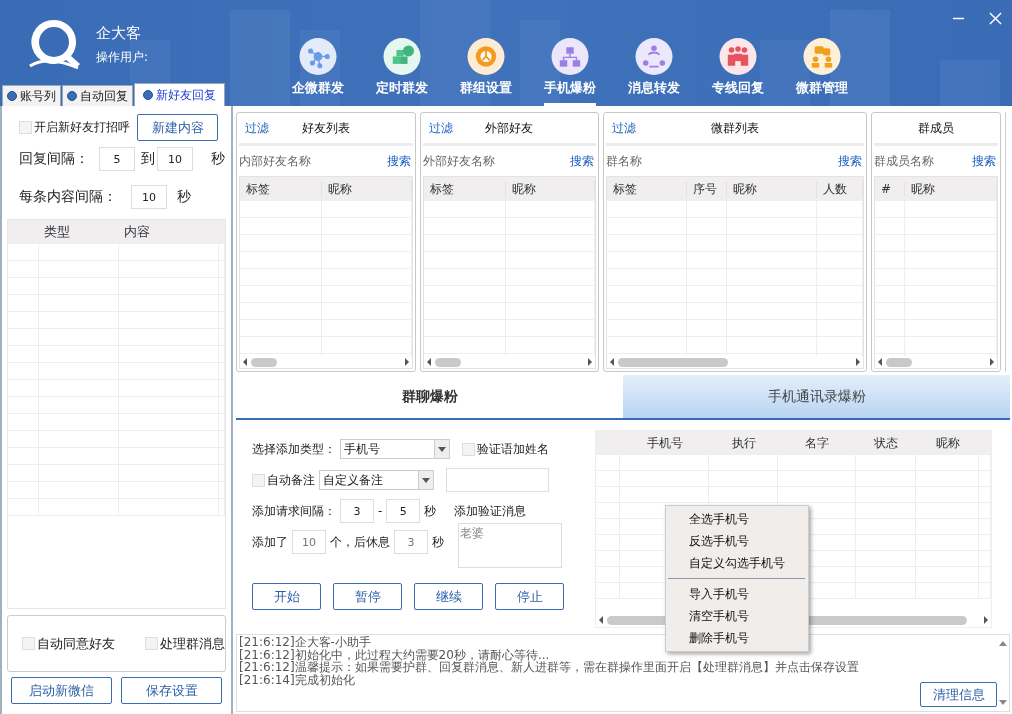 The image size is (1012, 714). I want to click on search-field: 群成员名称, so click(921, 161).